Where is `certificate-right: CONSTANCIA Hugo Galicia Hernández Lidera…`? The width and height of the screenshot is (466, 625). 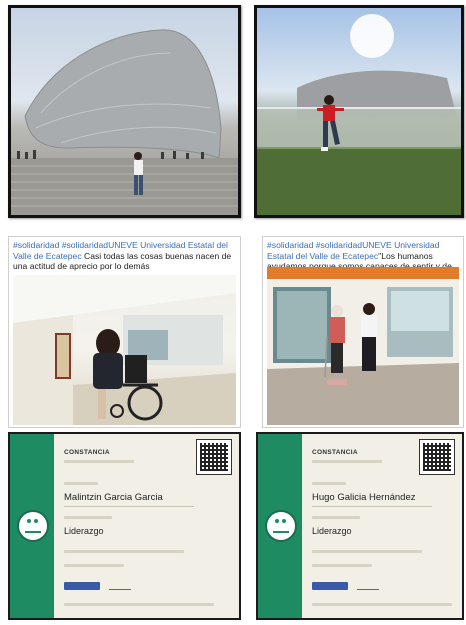 certificate-right: CONSTANCIA Hugo Galicia Hernández Lidera… is located at coordinates (360, 526).